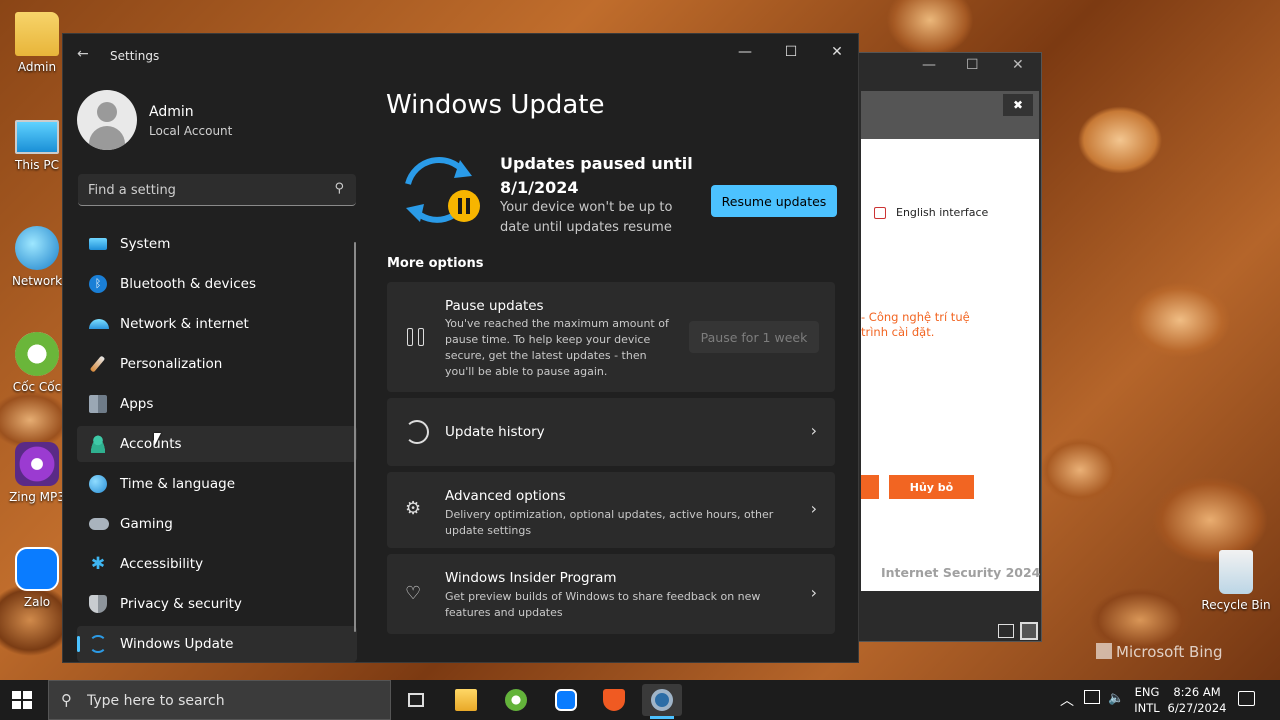 Image resolution: width=1280 pixels, height=720 pixels. I want to click on nav-item-gaming: Gaming, so click(217, 524).